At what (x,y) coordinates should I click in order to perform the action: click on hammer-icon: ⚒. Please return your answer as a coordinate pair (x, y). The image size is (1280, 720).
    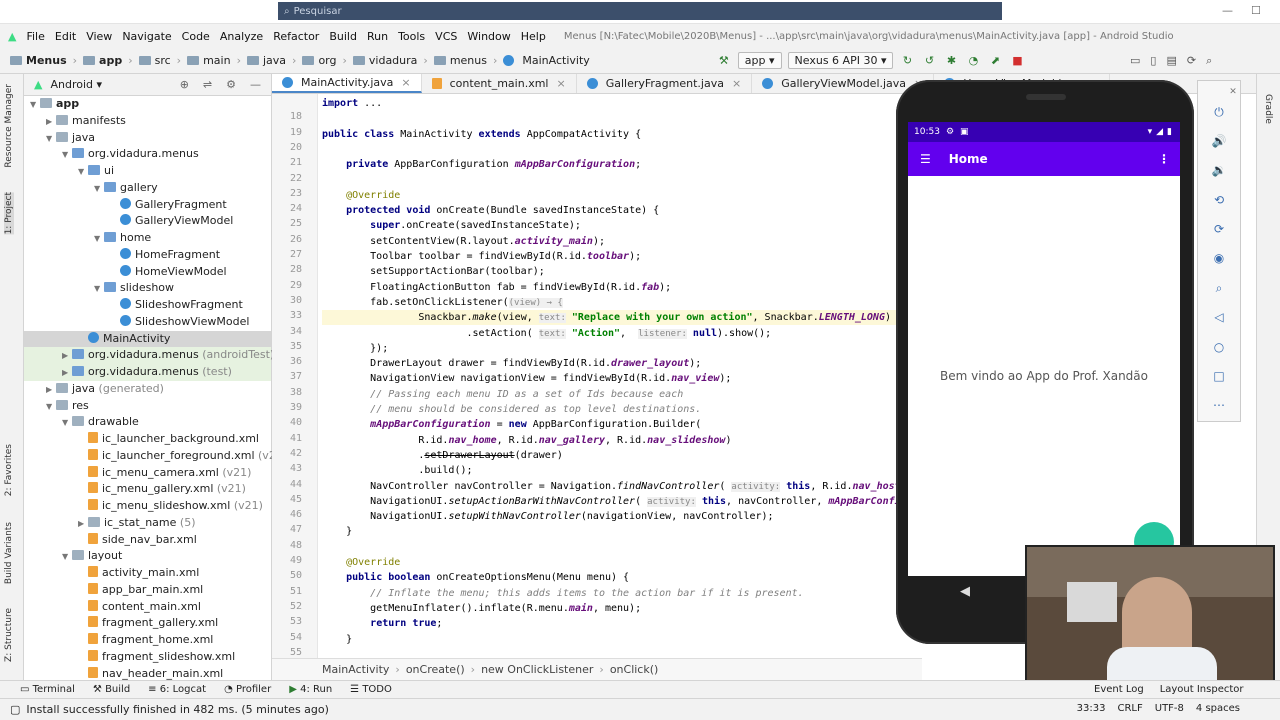
    Looking at the image, I should click on (724, 61).